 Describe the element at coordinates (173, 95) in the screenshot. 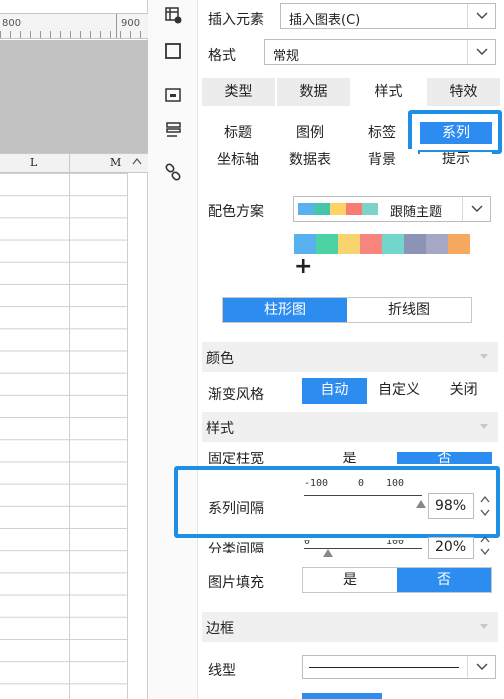

I see `widget-panel-icon` at that location.